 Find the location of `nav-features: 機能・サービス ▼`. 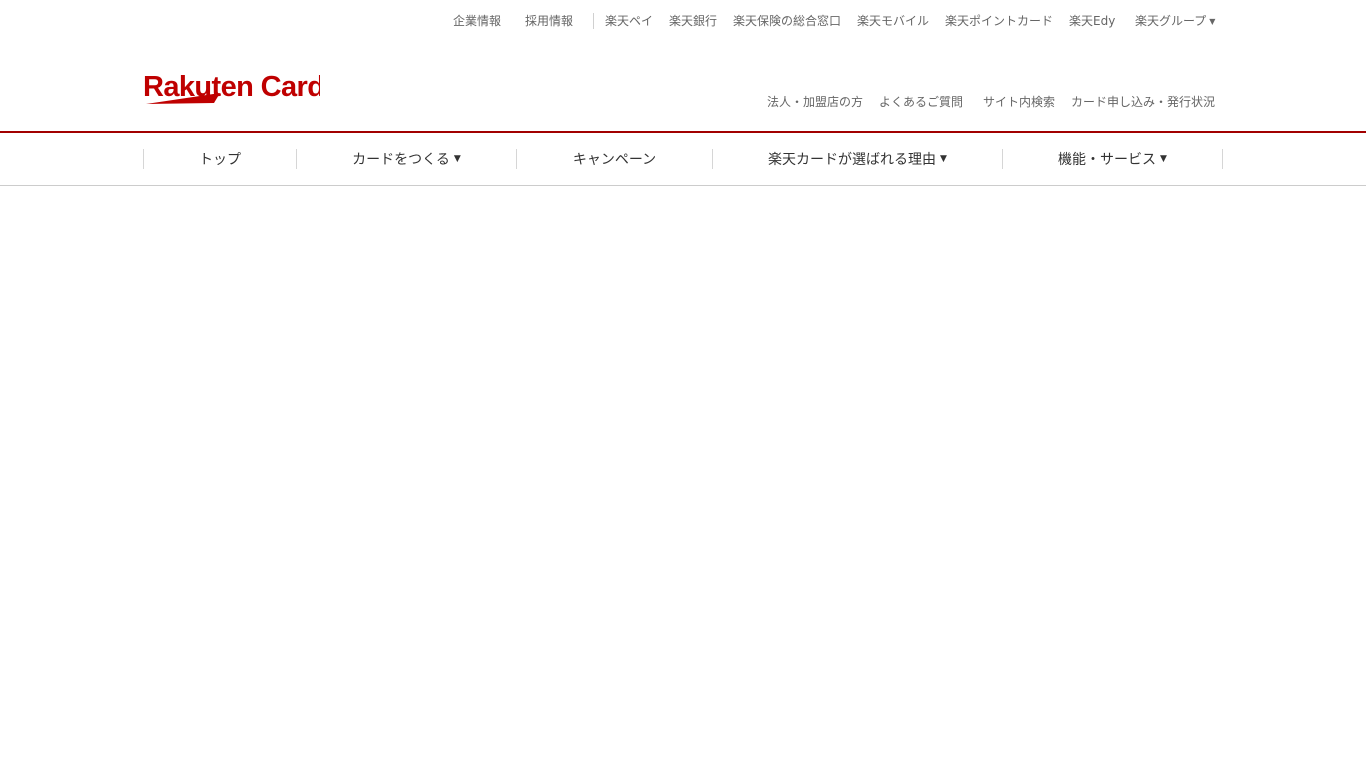

nav-features: 機能・サービス ▼ is located at coordinates (1112, 159).